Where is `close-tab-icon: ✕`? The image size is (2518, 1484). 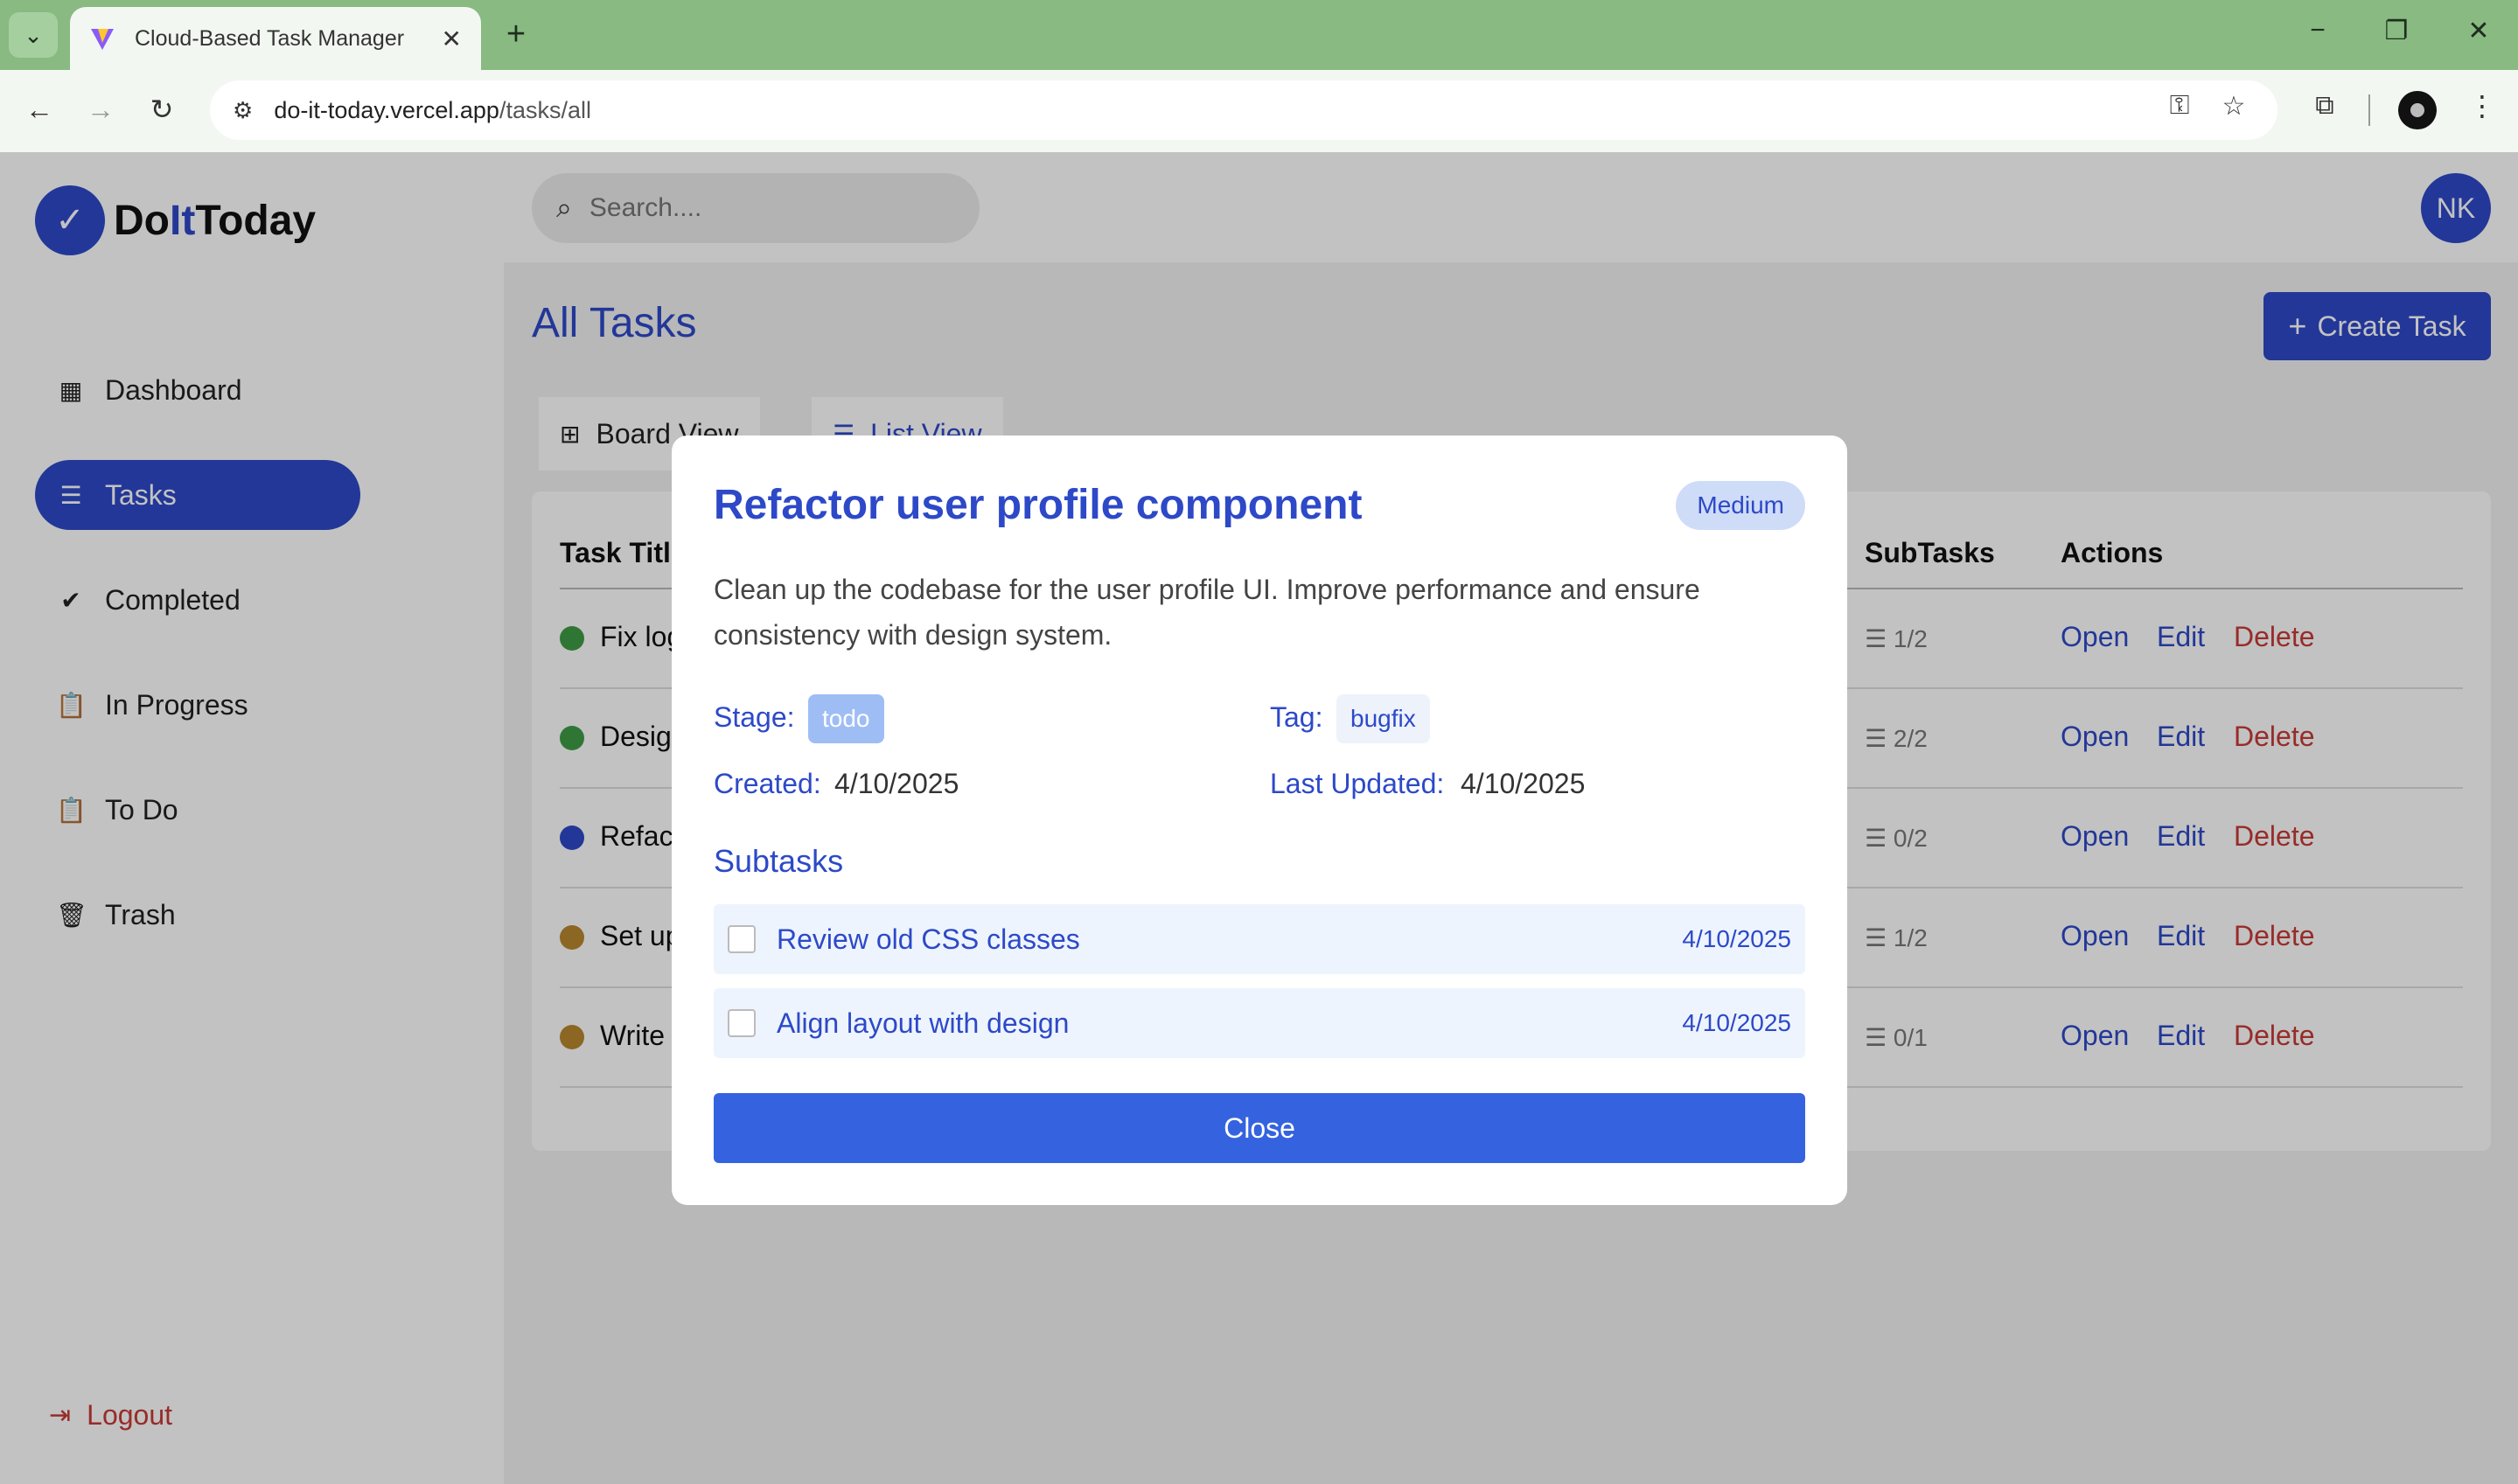
close-tab-icon: ✕ is located at coordinates (452, 39).